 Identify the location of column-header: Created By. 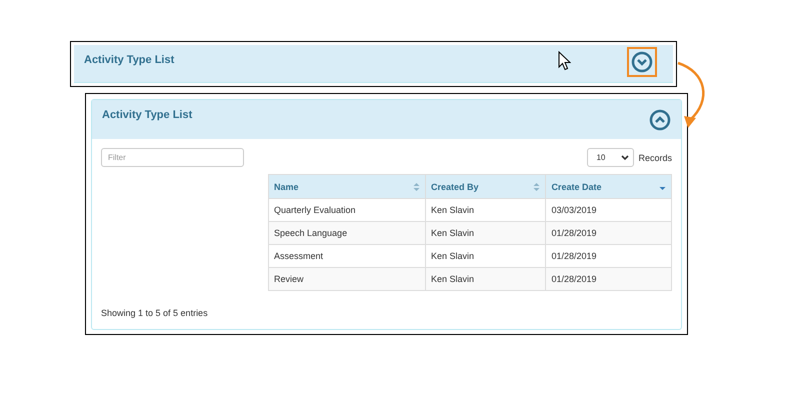
(486, 186).